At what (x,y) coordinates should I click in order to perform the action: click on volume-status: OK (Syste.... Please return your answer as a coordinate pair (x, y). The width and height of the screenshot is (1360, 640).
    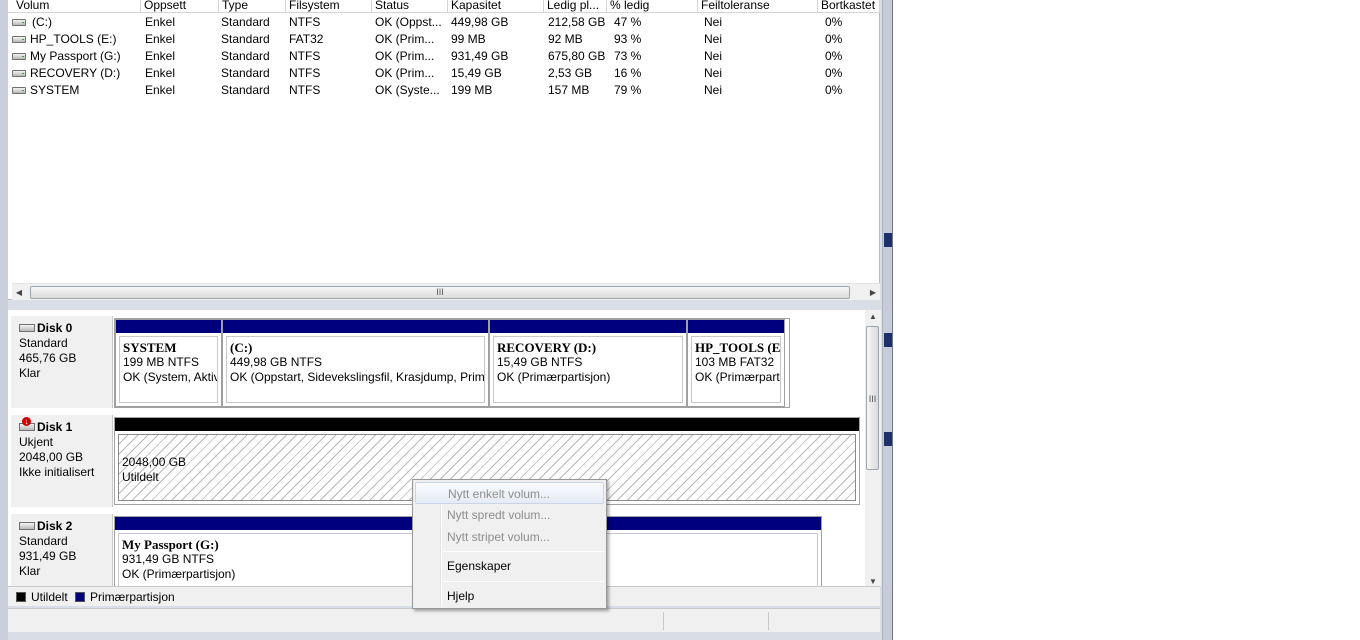
    Looking at the image, I should click on (407, 90).